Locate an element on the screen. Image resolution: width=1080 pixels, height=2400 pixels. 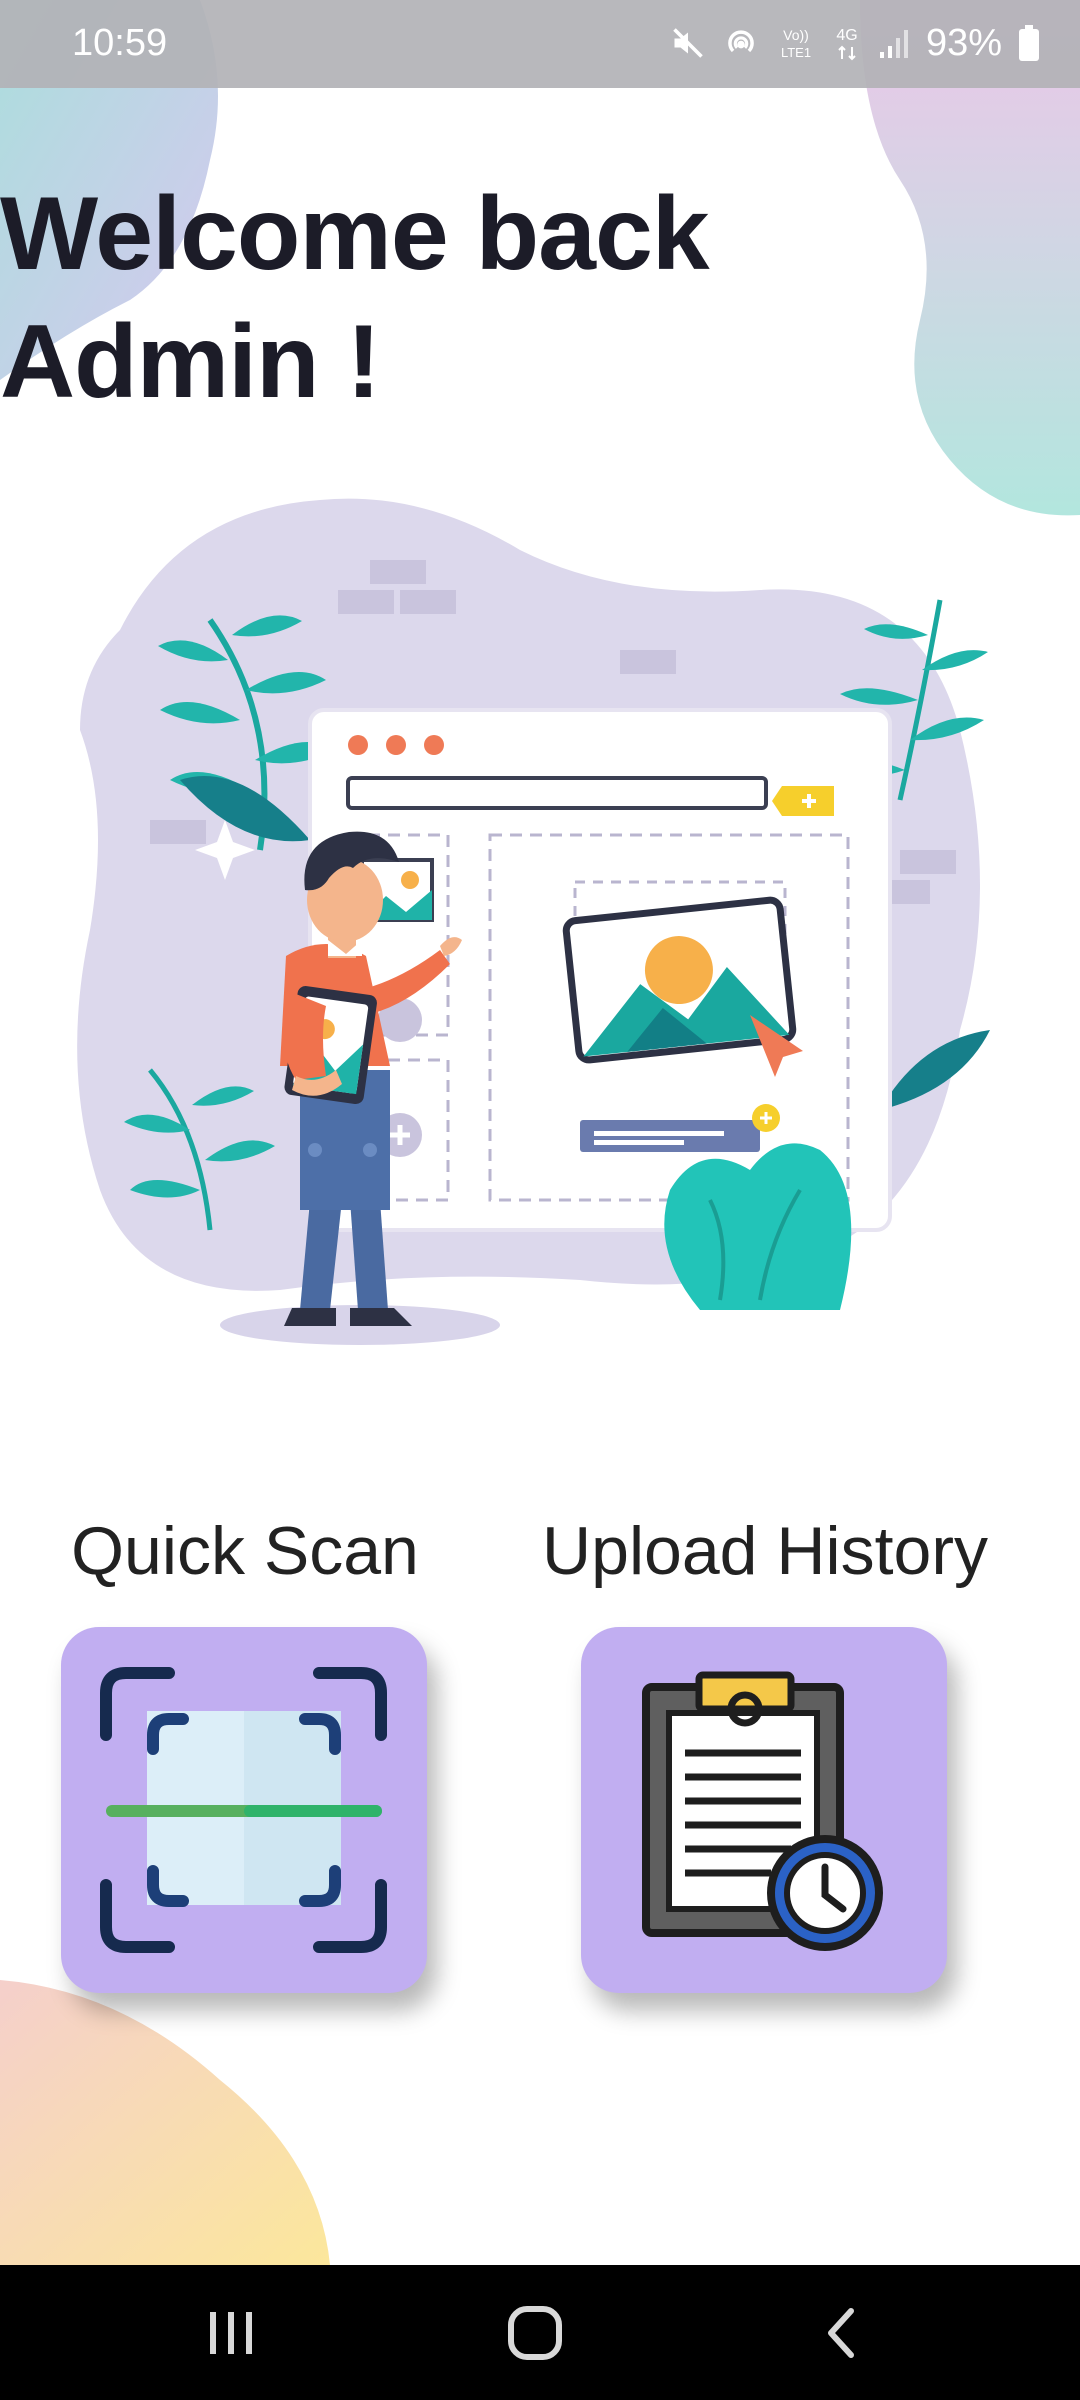
navigation-bar is located at coordinates (540, 2332).